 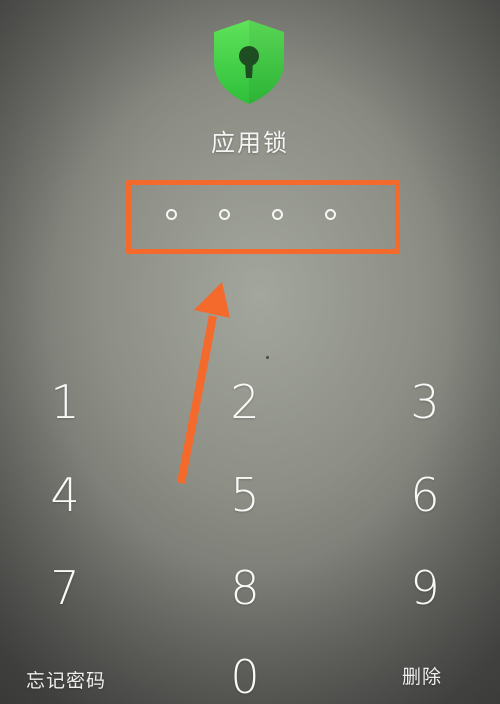 What do you see at coordinates (425, 495) in the screenshot?
I see `key-6: 6` at bounding box center [425, 495].